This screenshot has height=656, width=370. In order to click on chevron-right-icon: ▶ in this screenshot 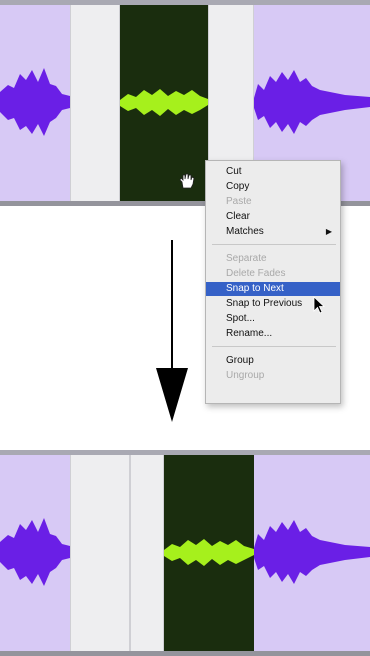, I will do `click(328, 231)`.